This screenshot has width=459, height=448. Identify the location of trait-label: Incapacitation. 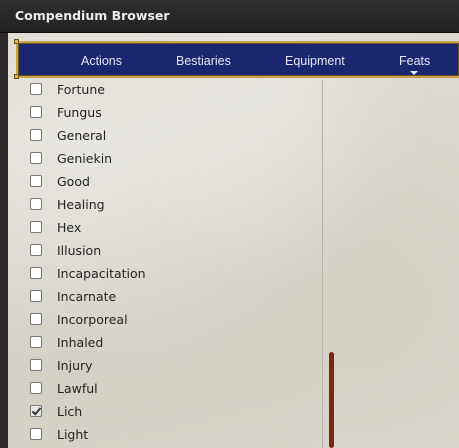
(101, 273).